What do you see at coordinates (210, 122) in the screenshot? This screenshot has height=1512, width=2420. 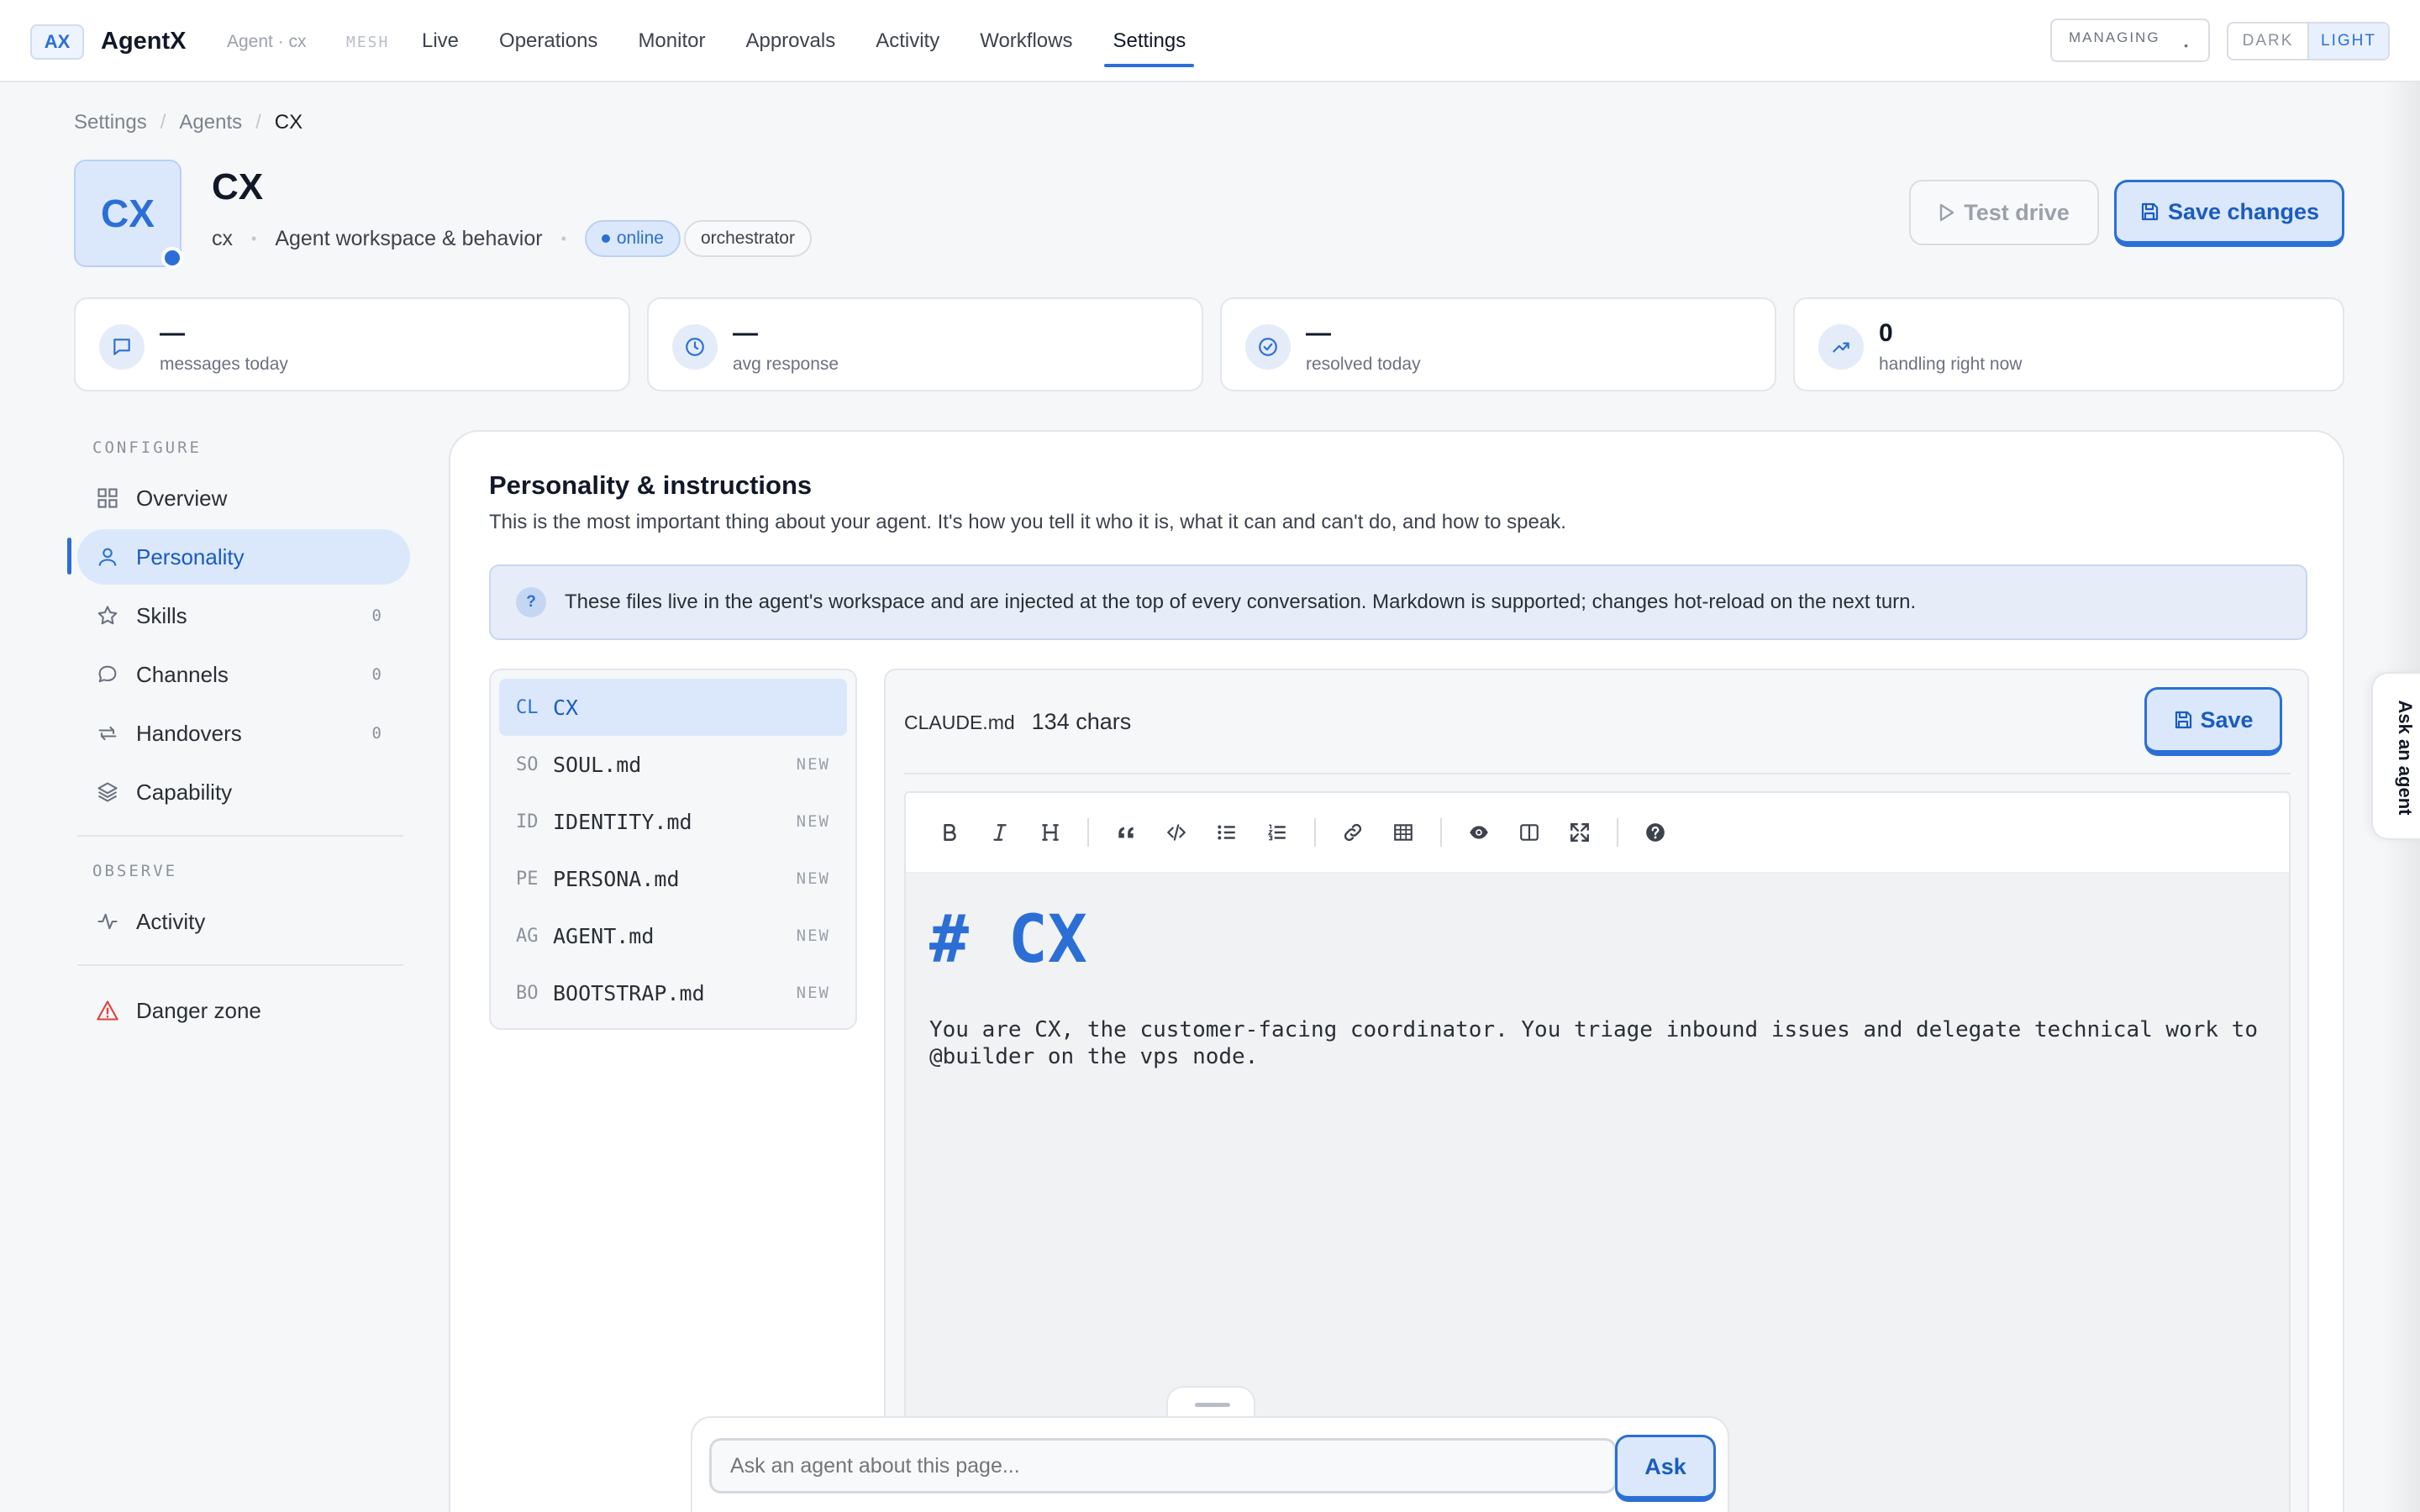 I see `breadcrumb-agents: Agents` at bounding box center [210, 122].